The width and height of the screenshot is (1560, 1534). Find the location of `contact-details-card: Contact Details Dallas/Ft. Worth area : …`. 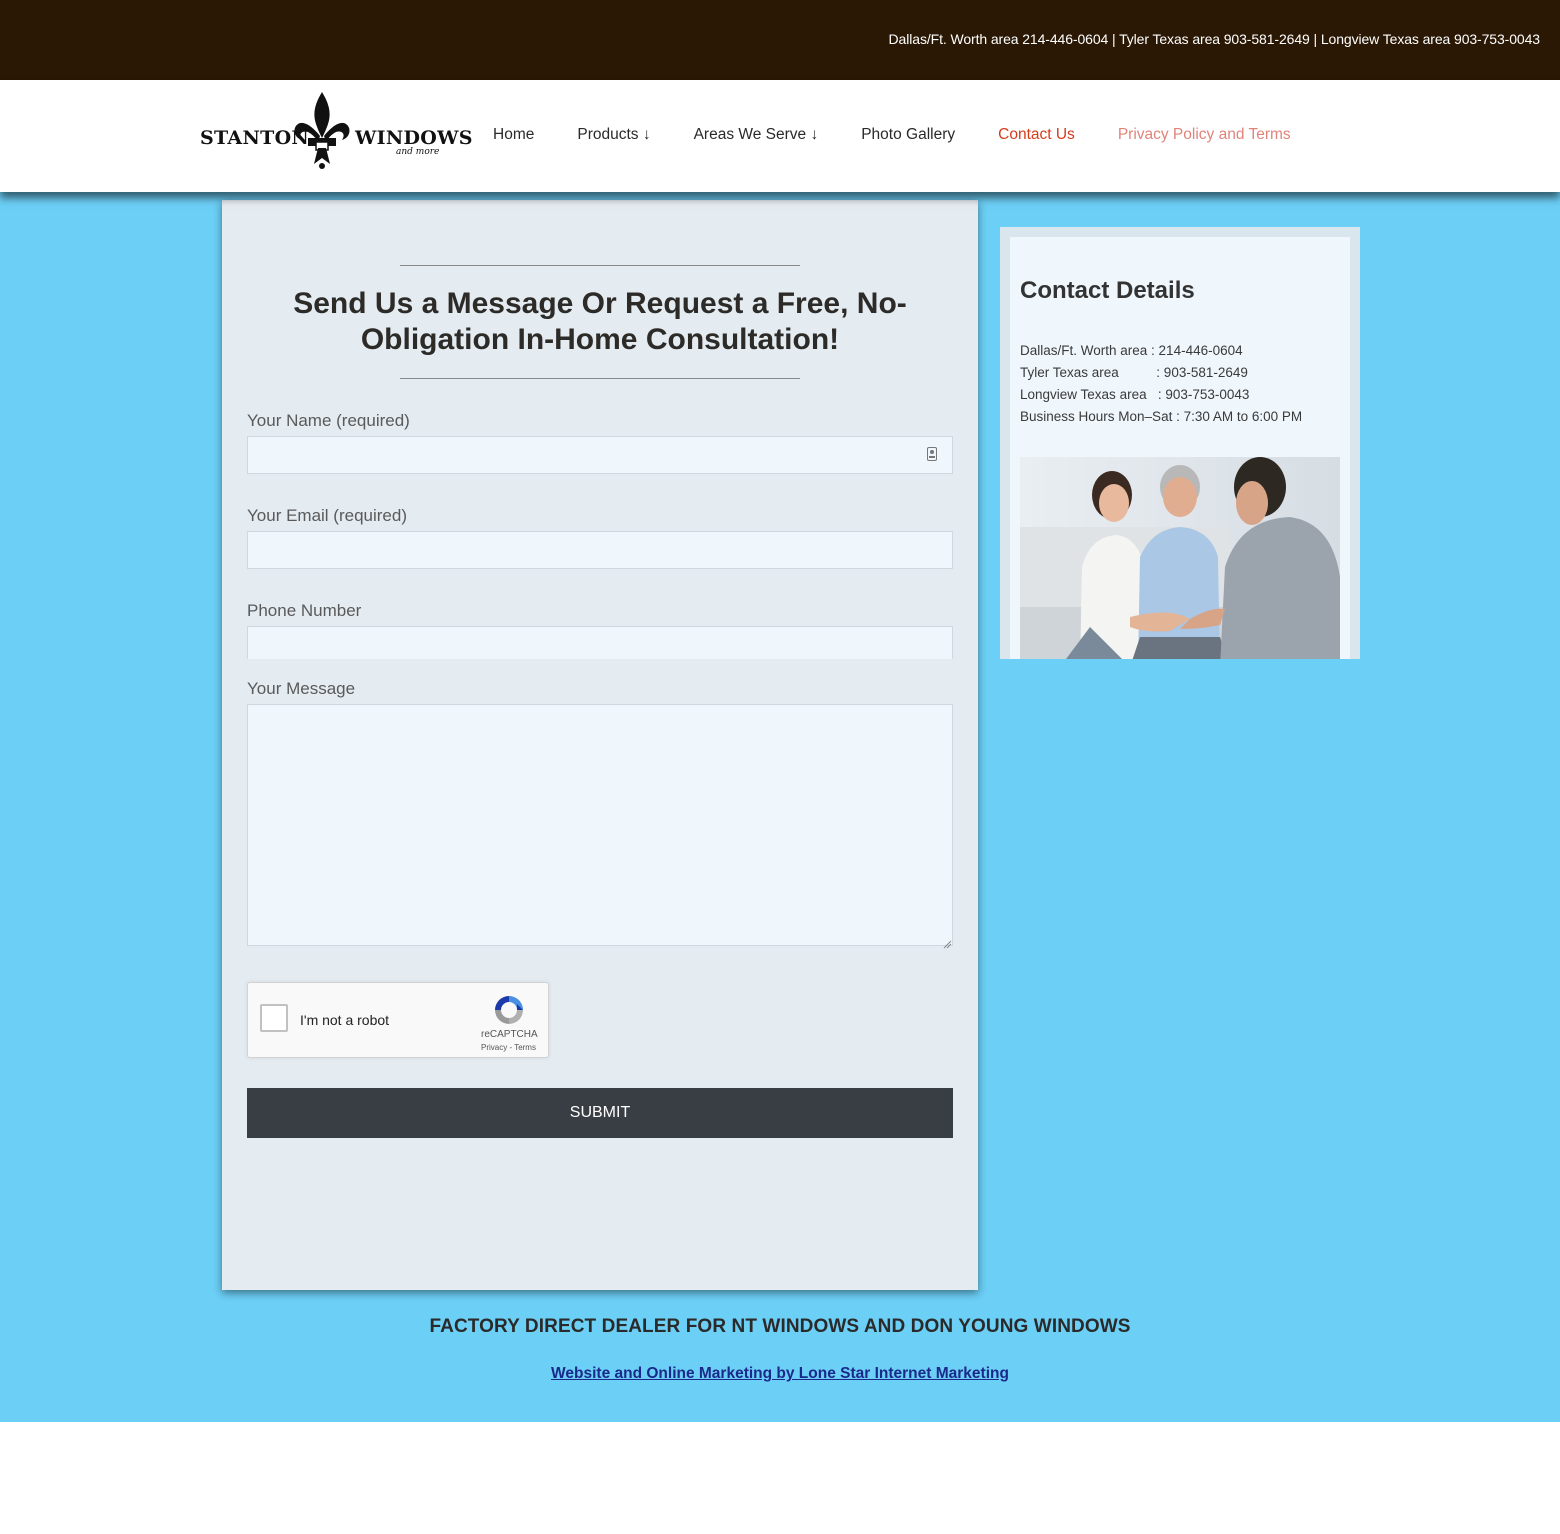

contact-details-card: Contact Details Dallas/Ft. Worth area : … is located at coordinates (1180, 443).